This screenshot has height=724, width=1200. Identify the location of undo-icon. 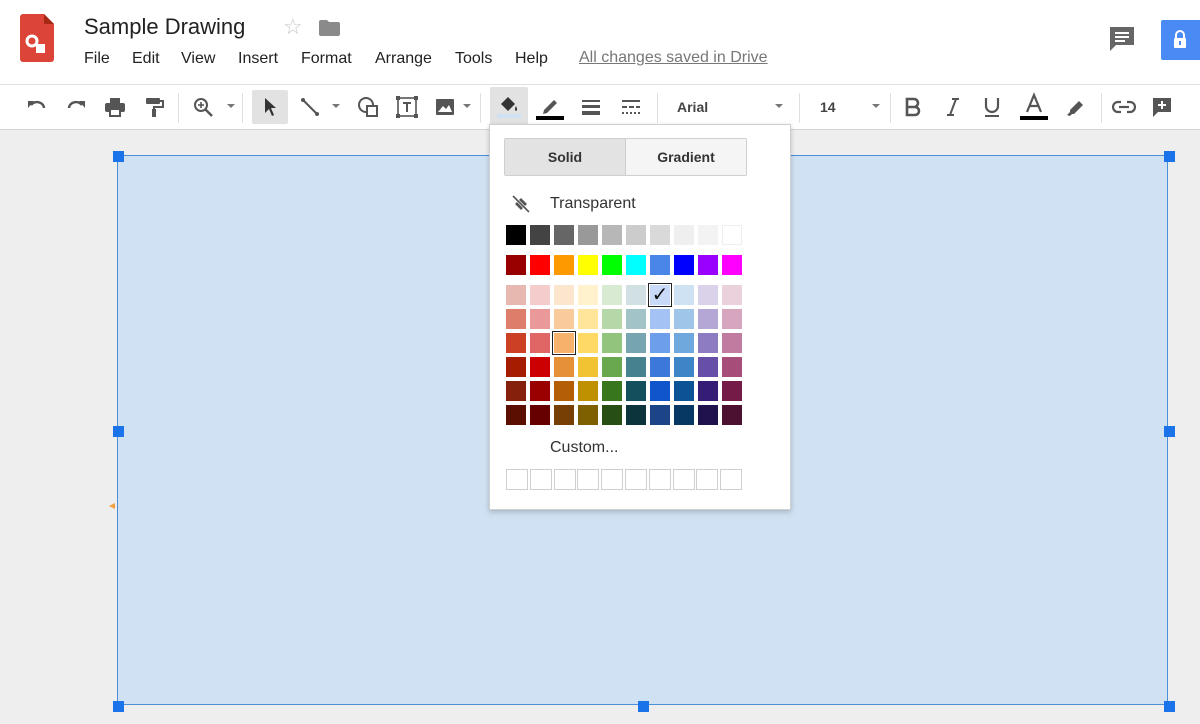
(37, 107).